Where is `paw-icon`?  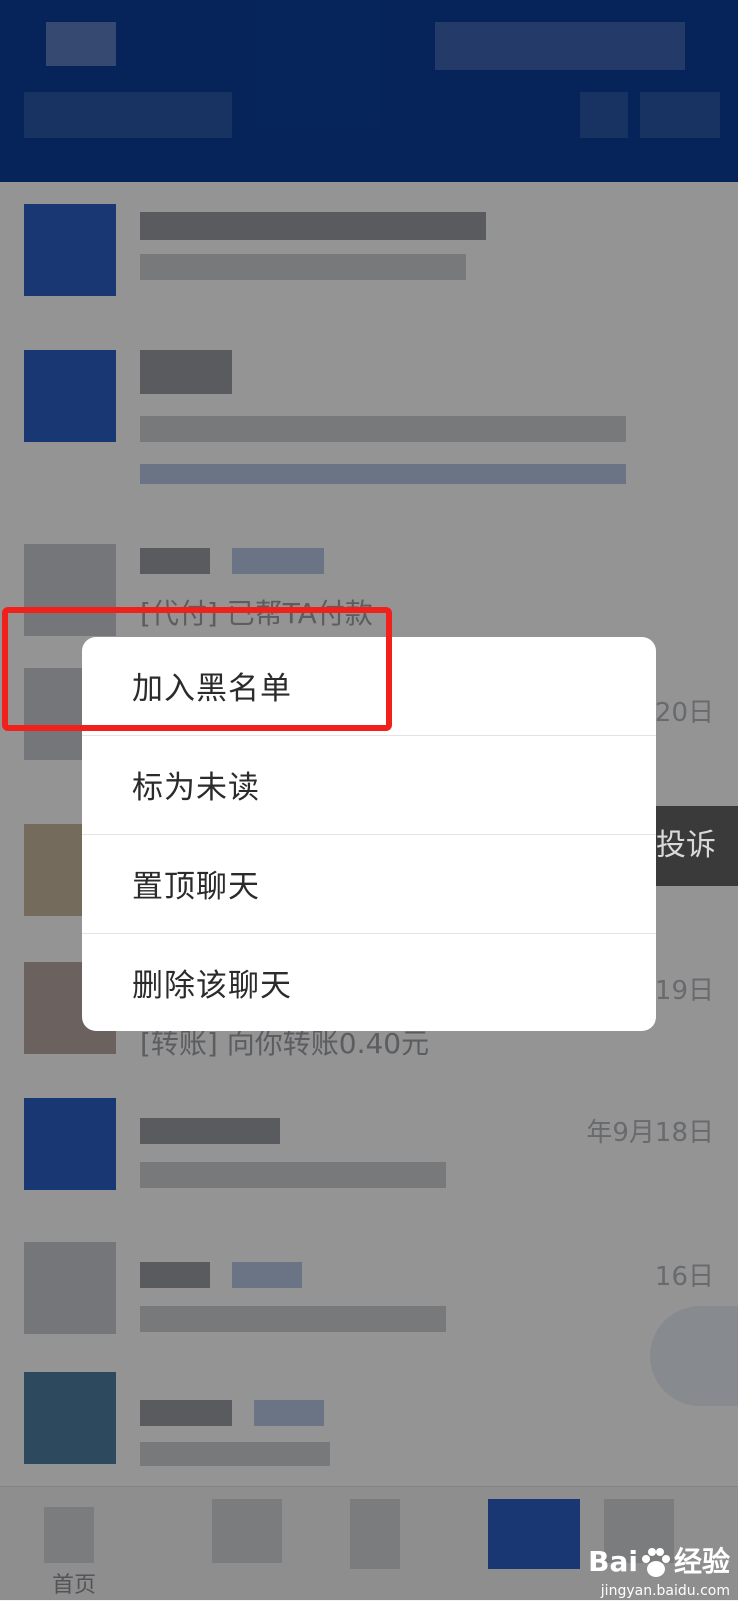 paw-icon is located at coordinates (655, 1562).